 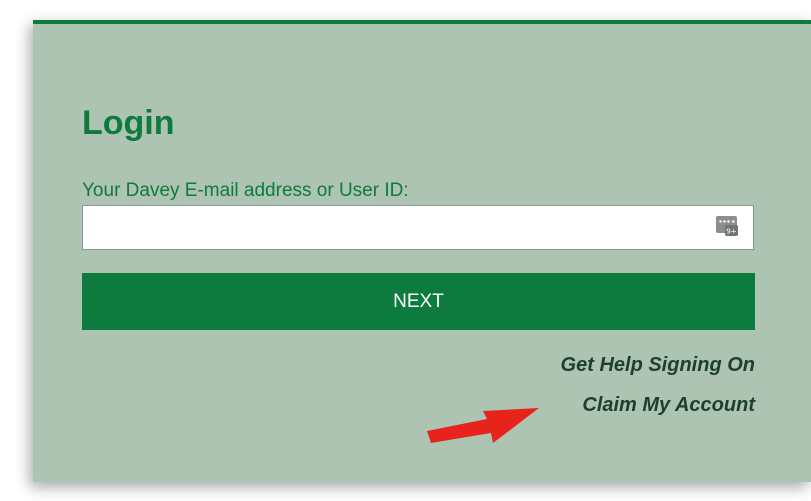 What do you see at coordinates (245, 190) in the screenshot?
I see `email-field-label: Your Davey E-mail address or User ID:` at bounding box center [245, 190].